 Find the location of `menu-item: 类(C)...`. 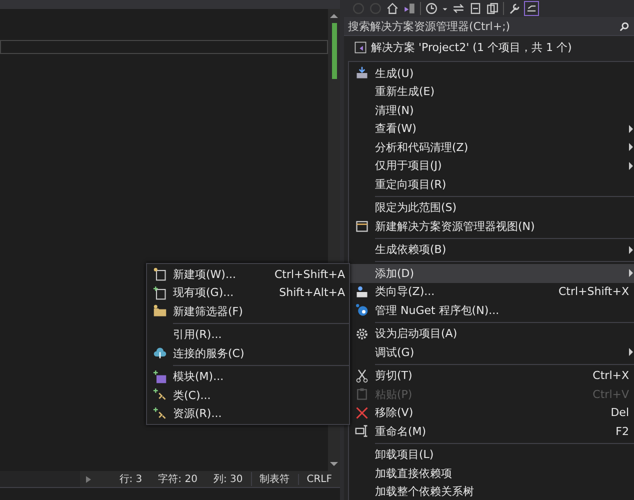

menu-item: 类(C)... is located at coordinates (248, 395).